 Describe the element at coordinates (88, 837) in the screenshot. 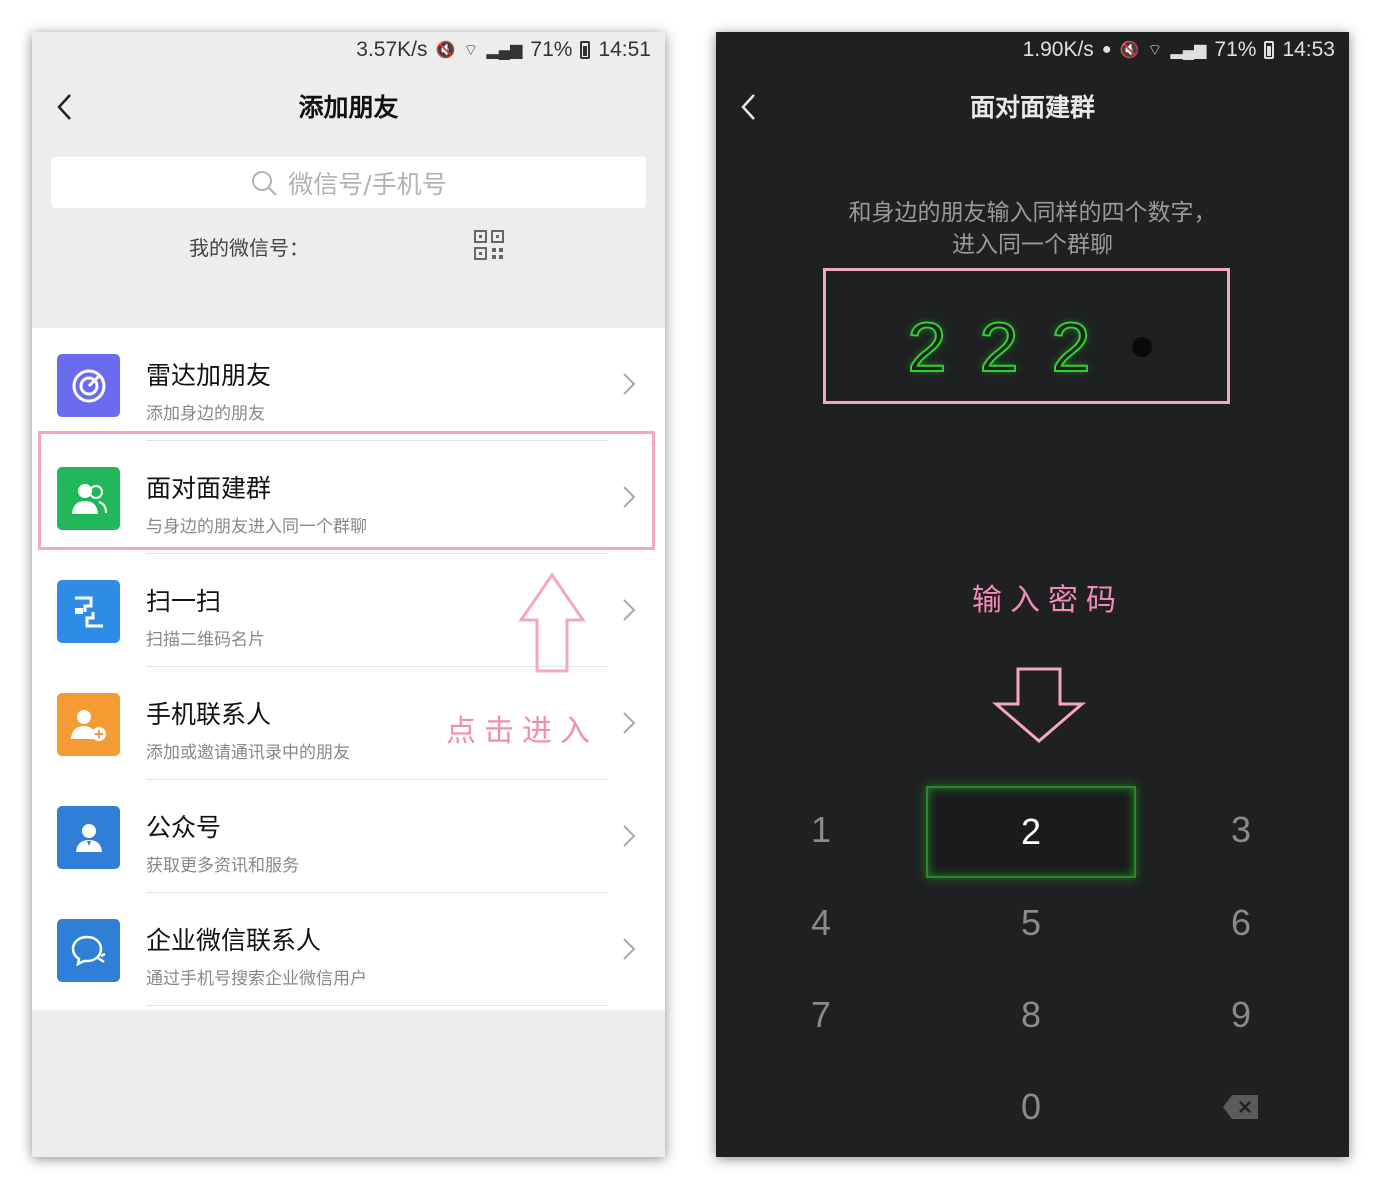

I see `official-account-icon` at that location.